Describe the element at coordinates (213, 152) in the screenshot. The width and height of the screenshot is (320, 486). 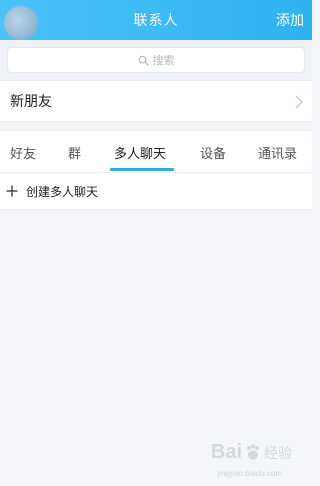
I see `tab-devices: 设备` at that location.